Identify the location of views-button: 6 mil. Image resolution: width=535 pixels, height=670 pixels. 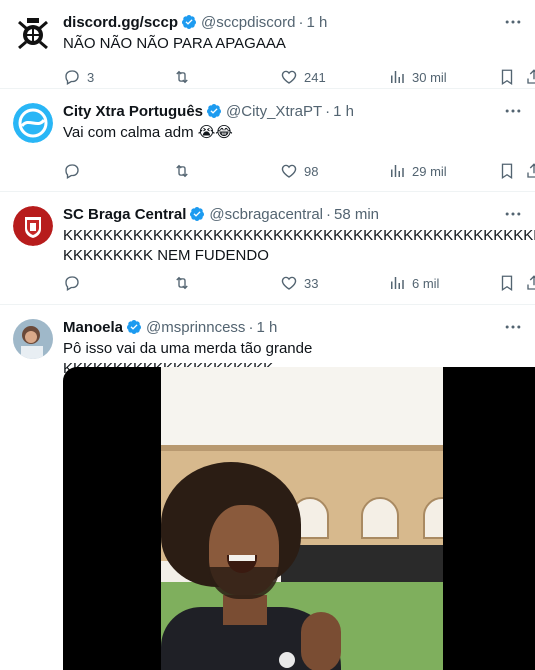
(413, 283).